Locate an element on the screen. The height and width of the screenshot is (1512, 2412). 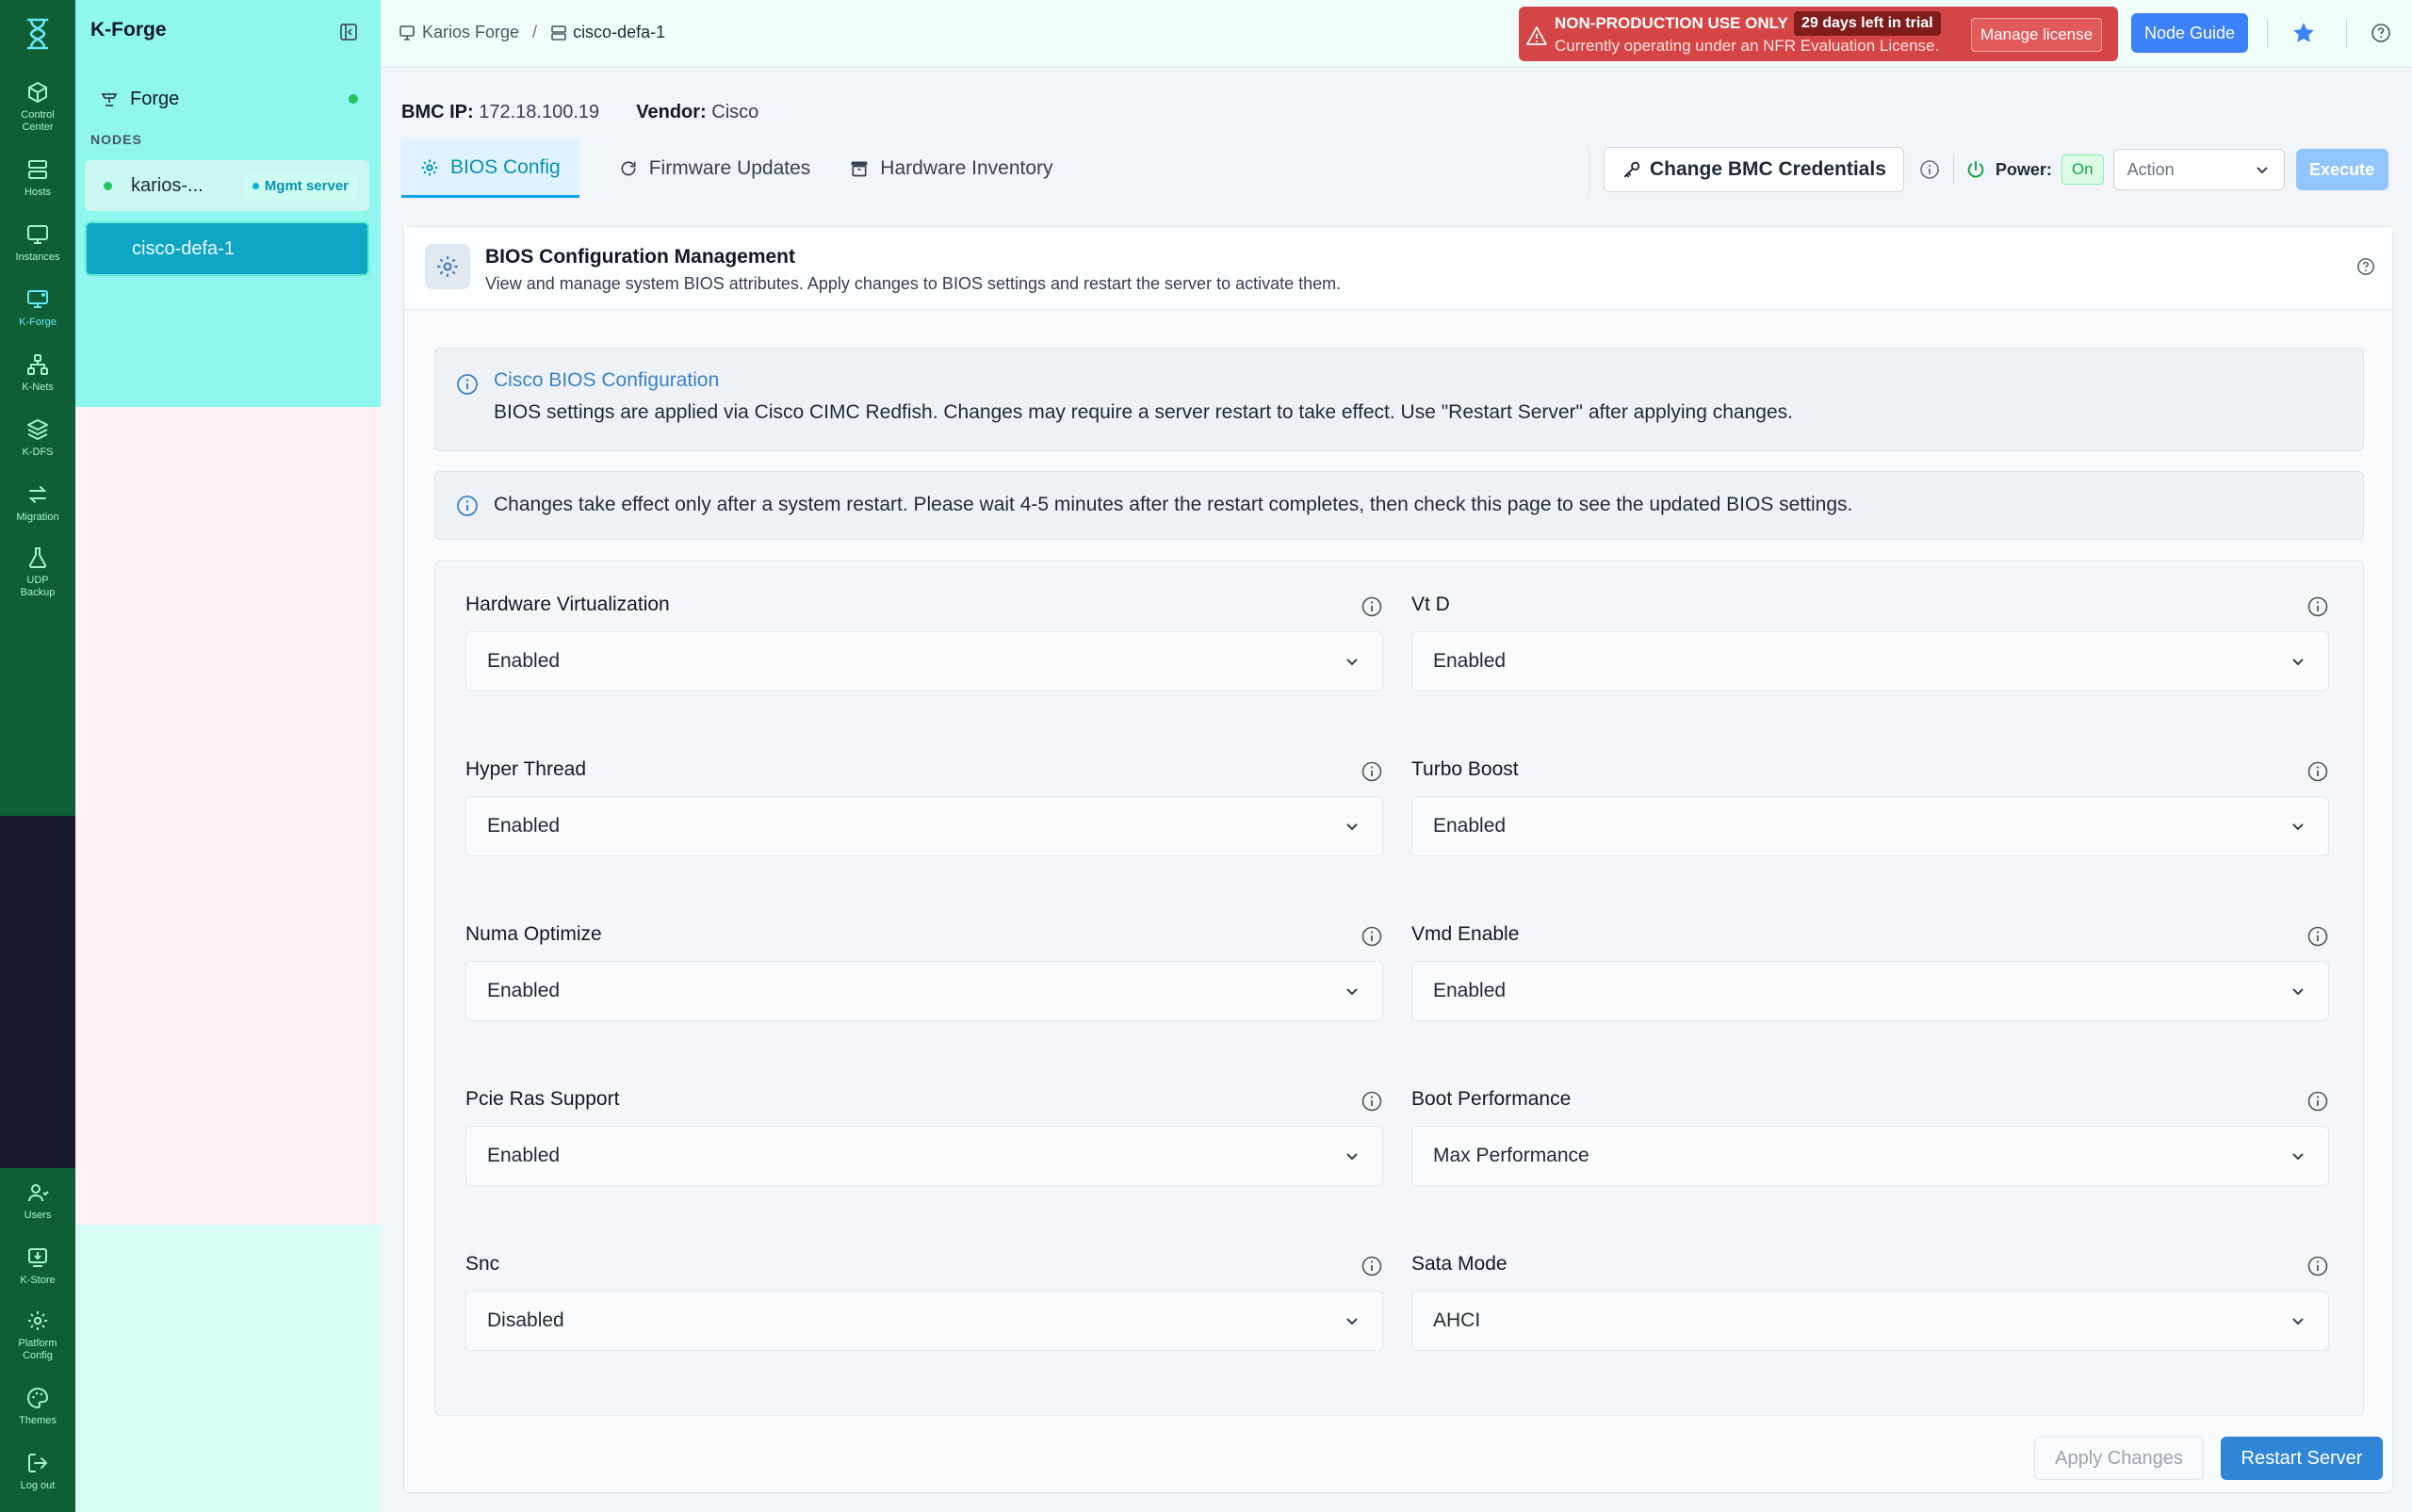
vendor-label: Vendor: is located at coordinates (671, 112).